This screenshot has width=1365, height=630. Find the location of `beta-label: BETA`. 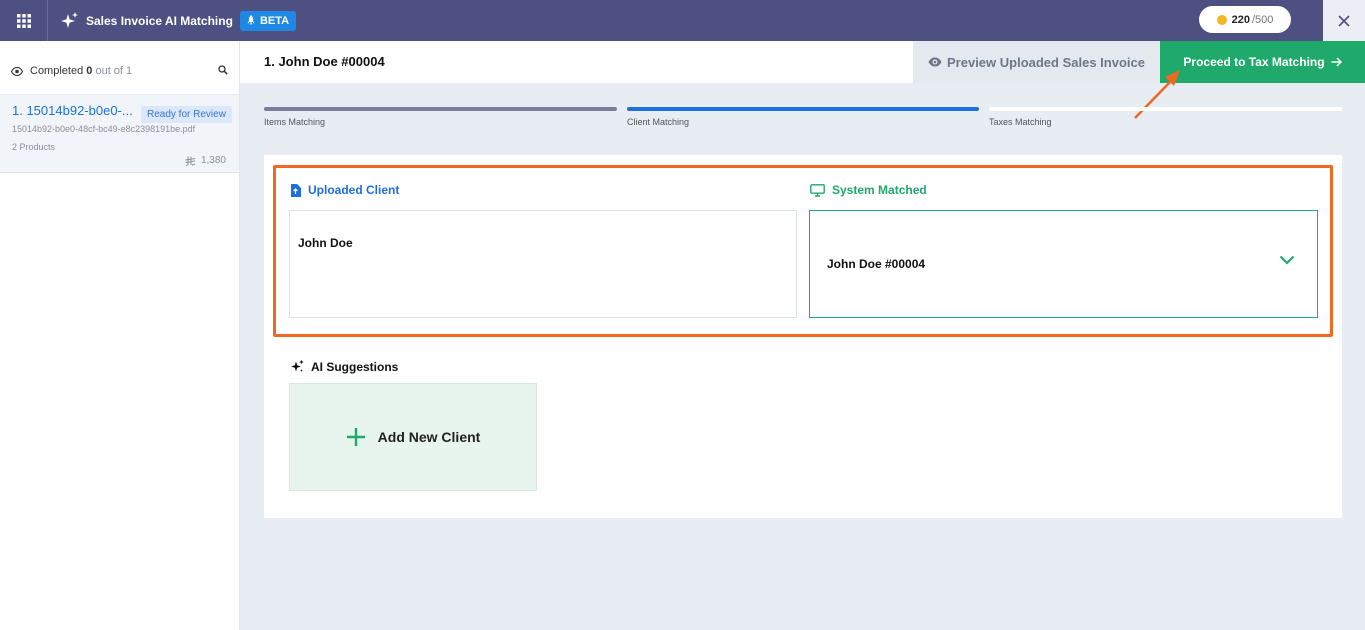

beta-label: BETA is located at coordinates (274, 20).